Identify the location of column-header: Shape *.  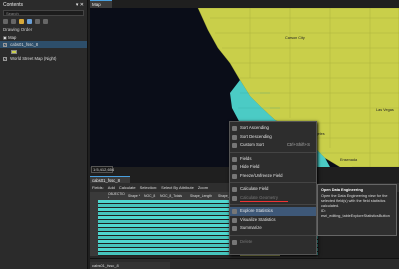
(134, 196).